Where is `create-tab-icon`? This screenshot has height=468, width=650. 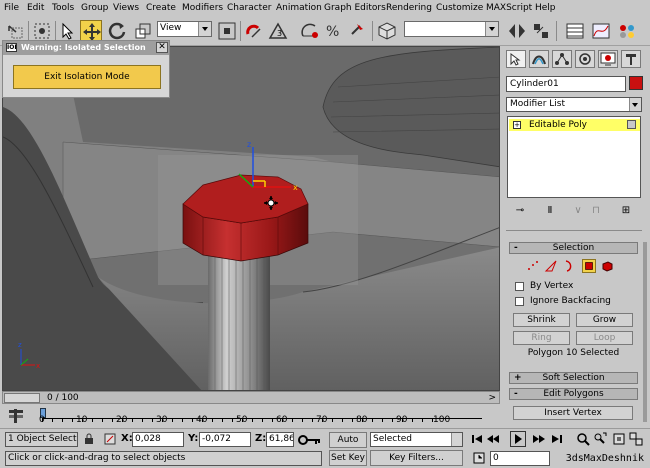 create-tab-icon is located at coordinates (516, 59).